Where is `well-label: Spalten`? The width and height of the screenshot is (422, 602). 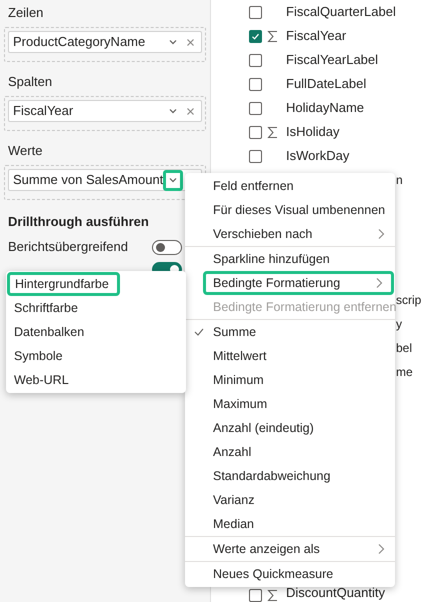
well-label: Spalten is located at coordinates (30, 82).